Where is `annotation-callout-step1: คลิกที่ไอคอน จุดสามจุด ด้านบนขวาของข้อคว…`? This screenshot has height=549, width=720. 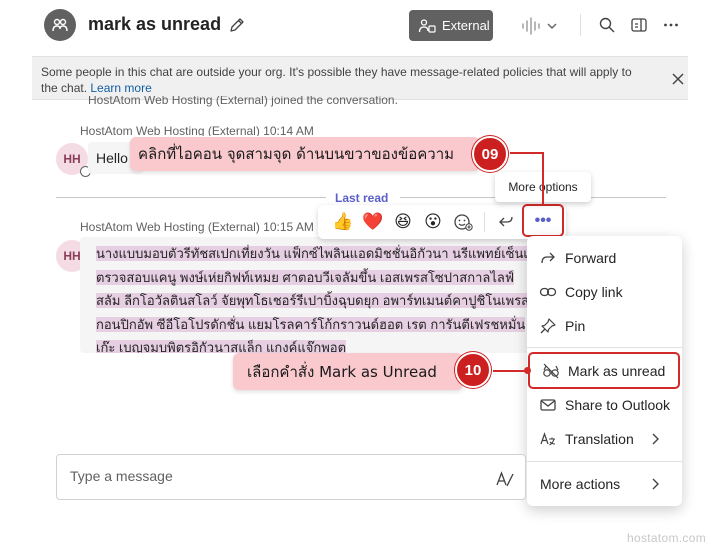 annotation-callout-step1: คลิกที่ไอคอน จุดสามจุด ด้านบนขวาของข้อคว… is located at coordinates (305, 154).